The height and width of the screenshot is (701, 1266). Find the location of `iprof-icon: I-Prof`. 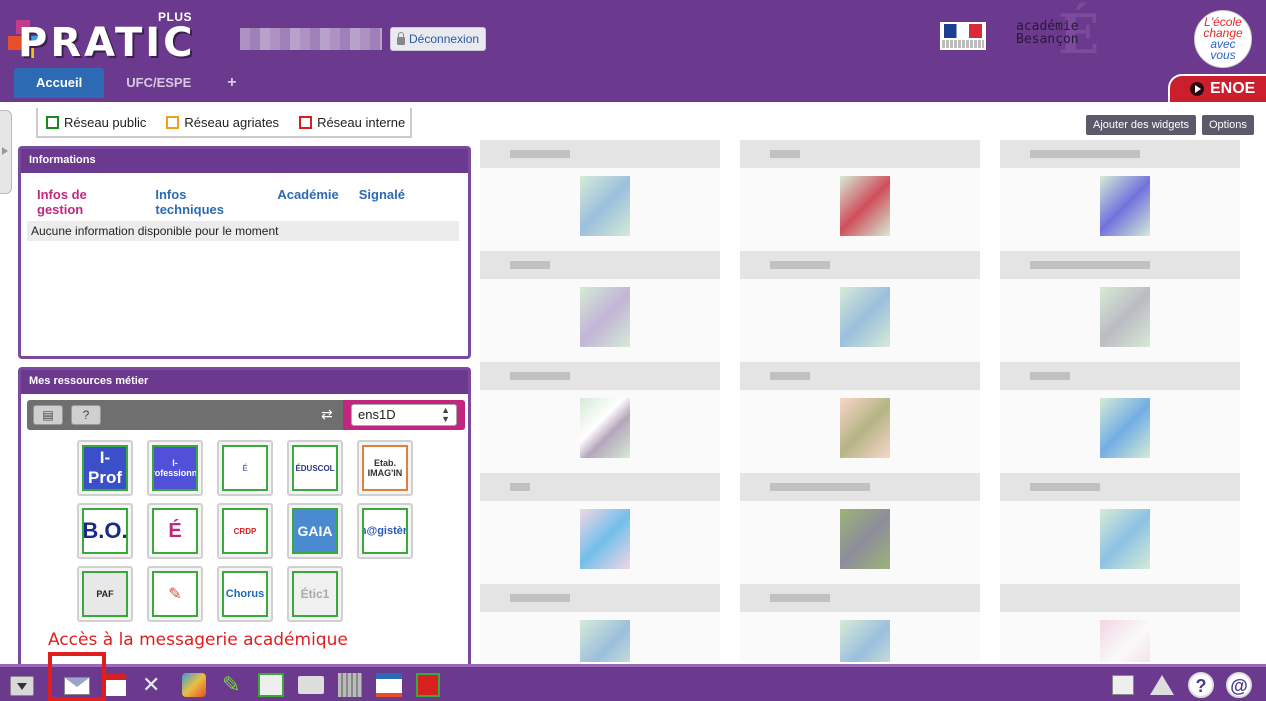

iprof-icon: I-Prof is located at coordinates (105, 468).